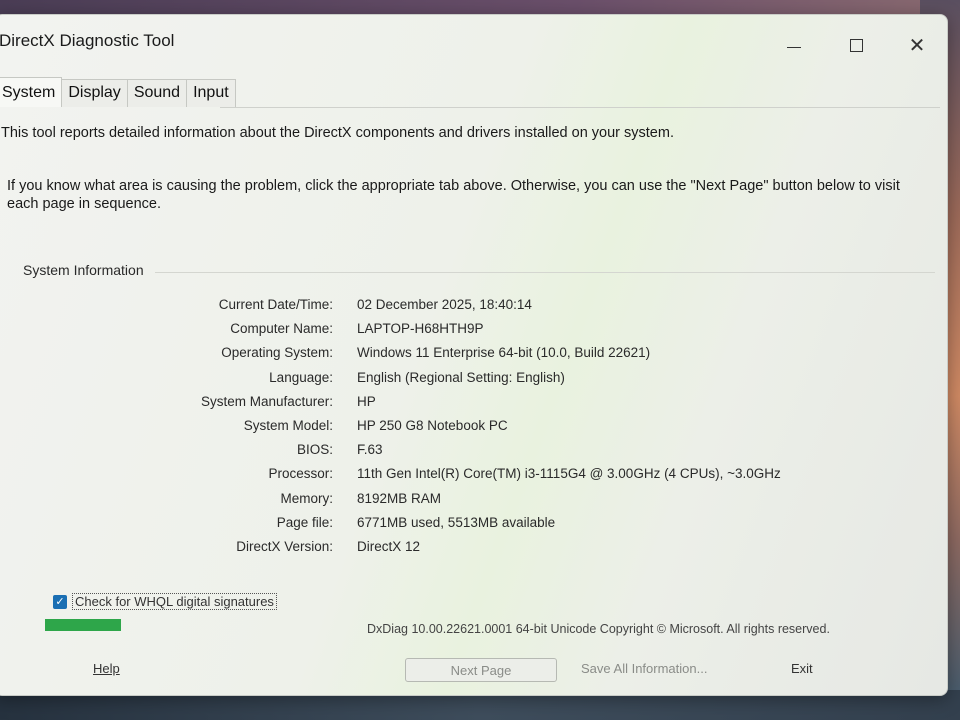  What do you see at coordinates (802, 668) in the screenshot?
I see `exit-button: Exit` at bounding box center [802, 668].